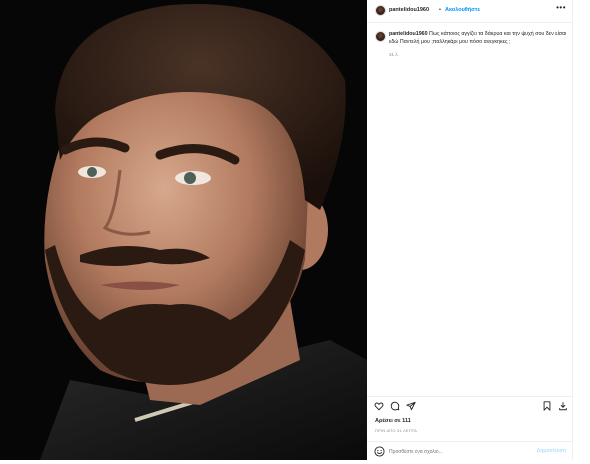 This screenshot has width=590, height=464. I want to click on author-avatar, so click(380, 10).